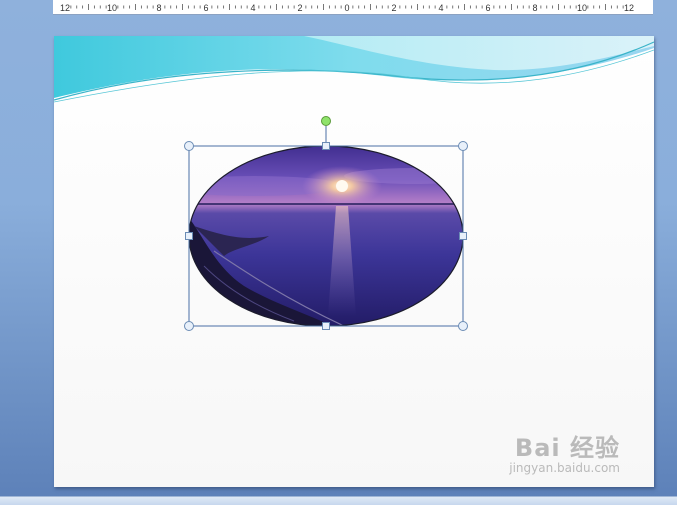  Describe the element at coordinates (463, 236) in the screenshot. I see `resize-handle-right` at that location.